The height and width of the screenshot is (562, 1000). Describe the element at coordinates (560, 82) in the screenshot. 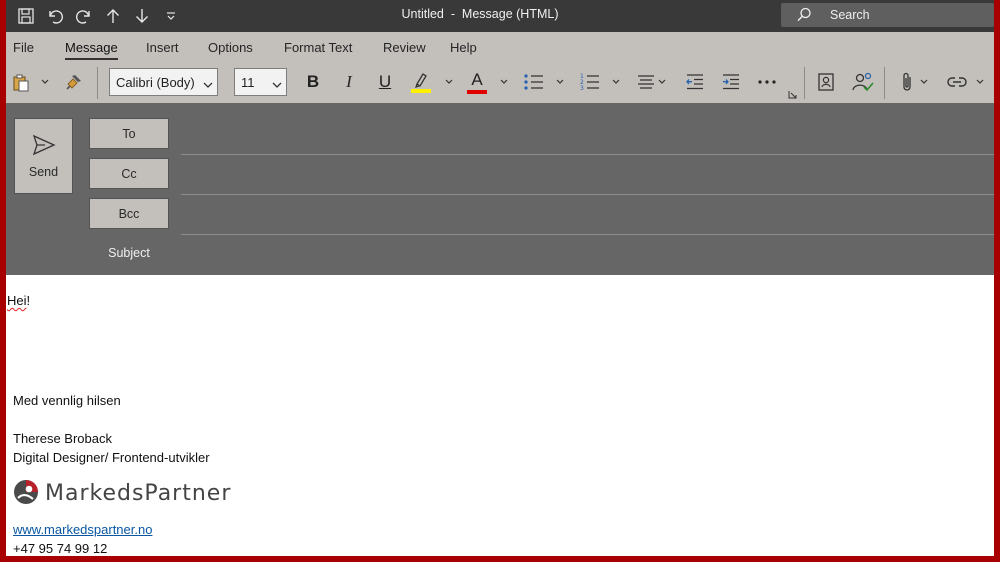

I see `bullets-chevron-icon` at that location.